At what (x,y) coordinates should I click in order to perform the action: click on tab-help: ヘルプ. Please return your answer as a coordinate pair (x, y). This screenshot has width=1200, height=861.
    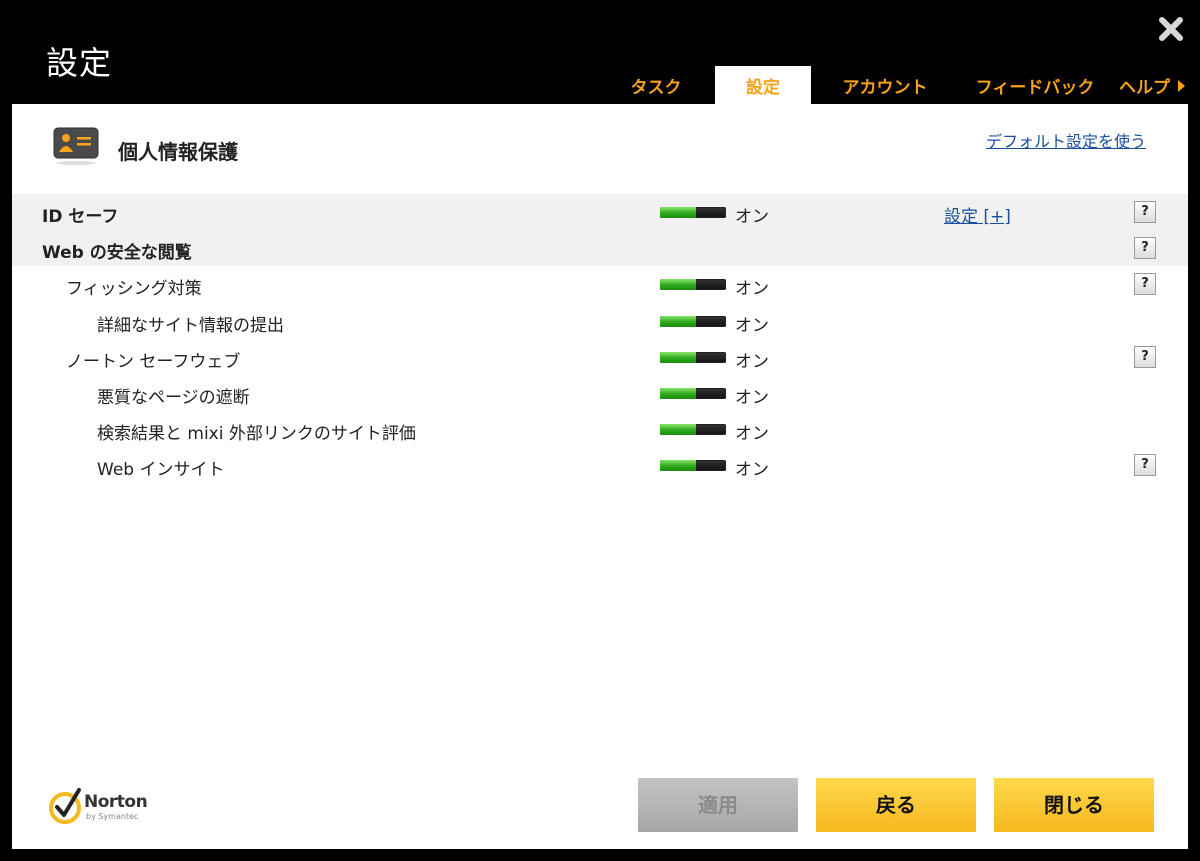
    Looking at the image, I should click on (1152, 85).